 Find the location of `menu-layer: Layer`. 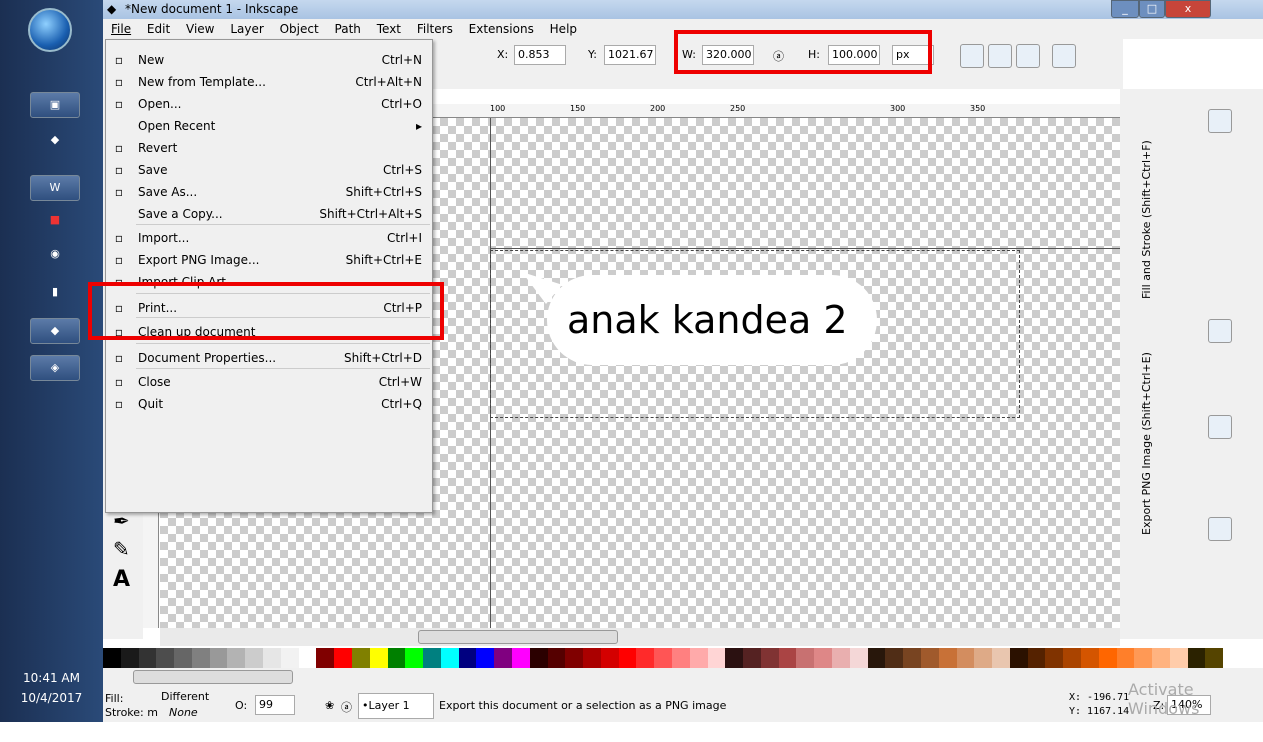

menu-layer: Layer is located at coordinates (246, 29).